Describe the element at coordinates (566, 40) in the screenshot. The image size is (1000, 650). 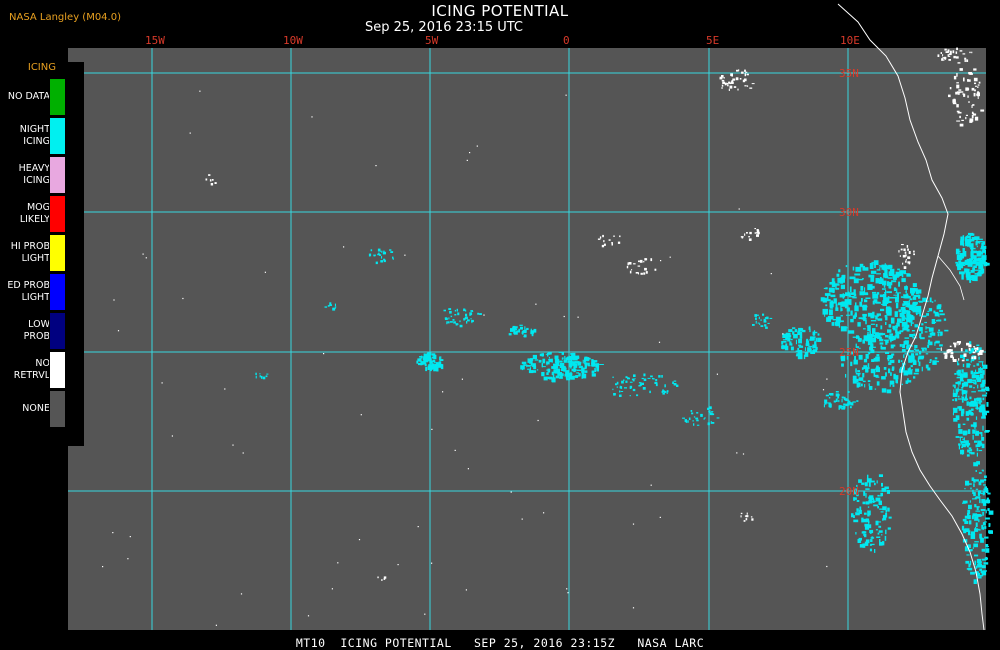
I see `lon-label: 0` at that location.